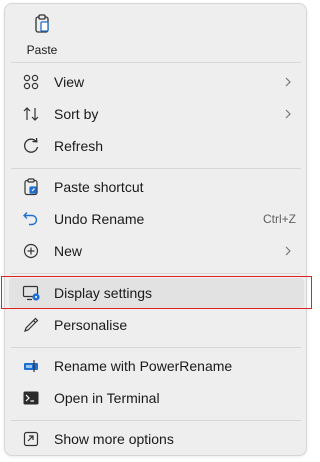 Image resolution: width=320 pixels, height=462 pixels. I want to click on paste-shortcut-icon, so click(31, 187).